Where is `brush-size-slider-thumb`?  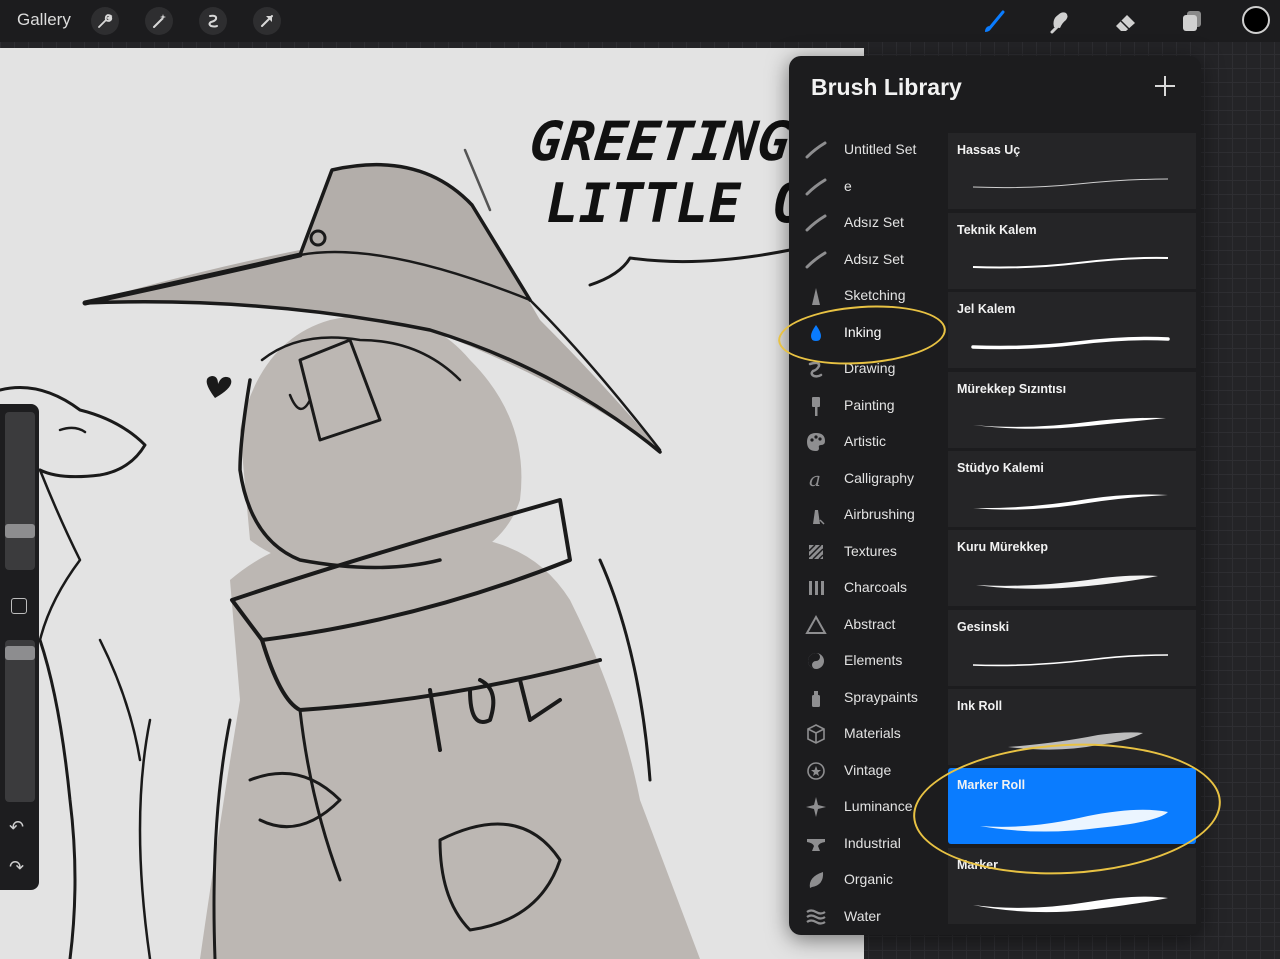 brush-size-slider-thumb is located at coordinates (20, 531).